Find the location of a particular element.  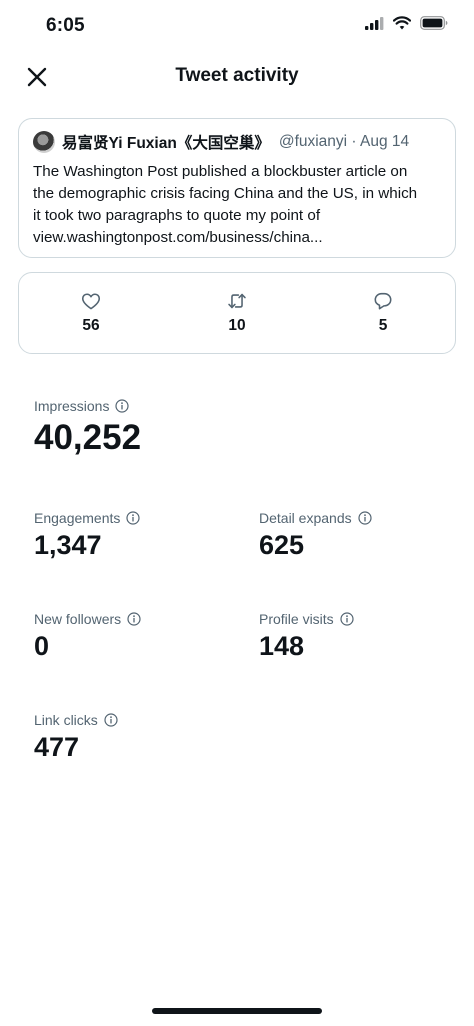

home-indicator is located at coordinates (237, 1011).